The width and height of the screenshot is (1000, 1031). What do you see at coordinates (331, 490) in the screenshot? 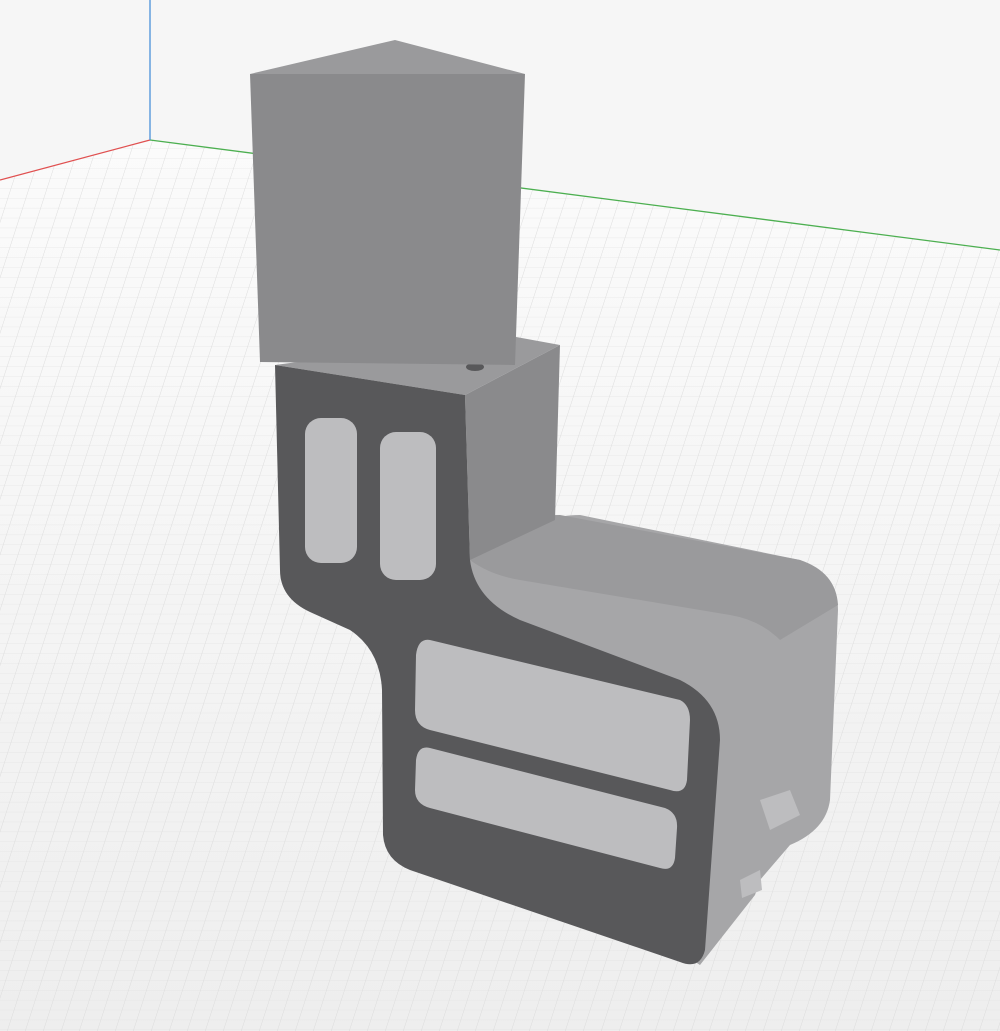
I see `upper-window-left` at bounding box center [331, 490].